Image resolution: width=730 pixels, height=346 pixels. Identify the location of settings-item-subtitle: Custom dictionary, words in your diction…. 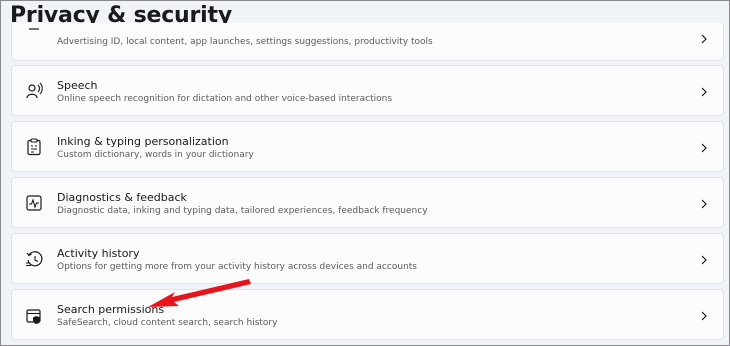
(155, 155).